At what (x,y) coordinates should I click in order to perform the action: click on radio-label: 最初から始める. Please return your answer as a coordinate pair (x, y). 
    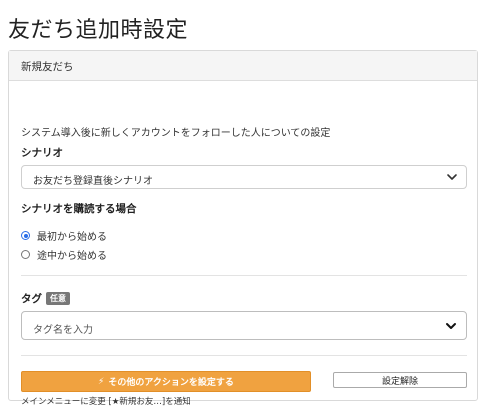
    Looking at the image, I should click on (72, 237).